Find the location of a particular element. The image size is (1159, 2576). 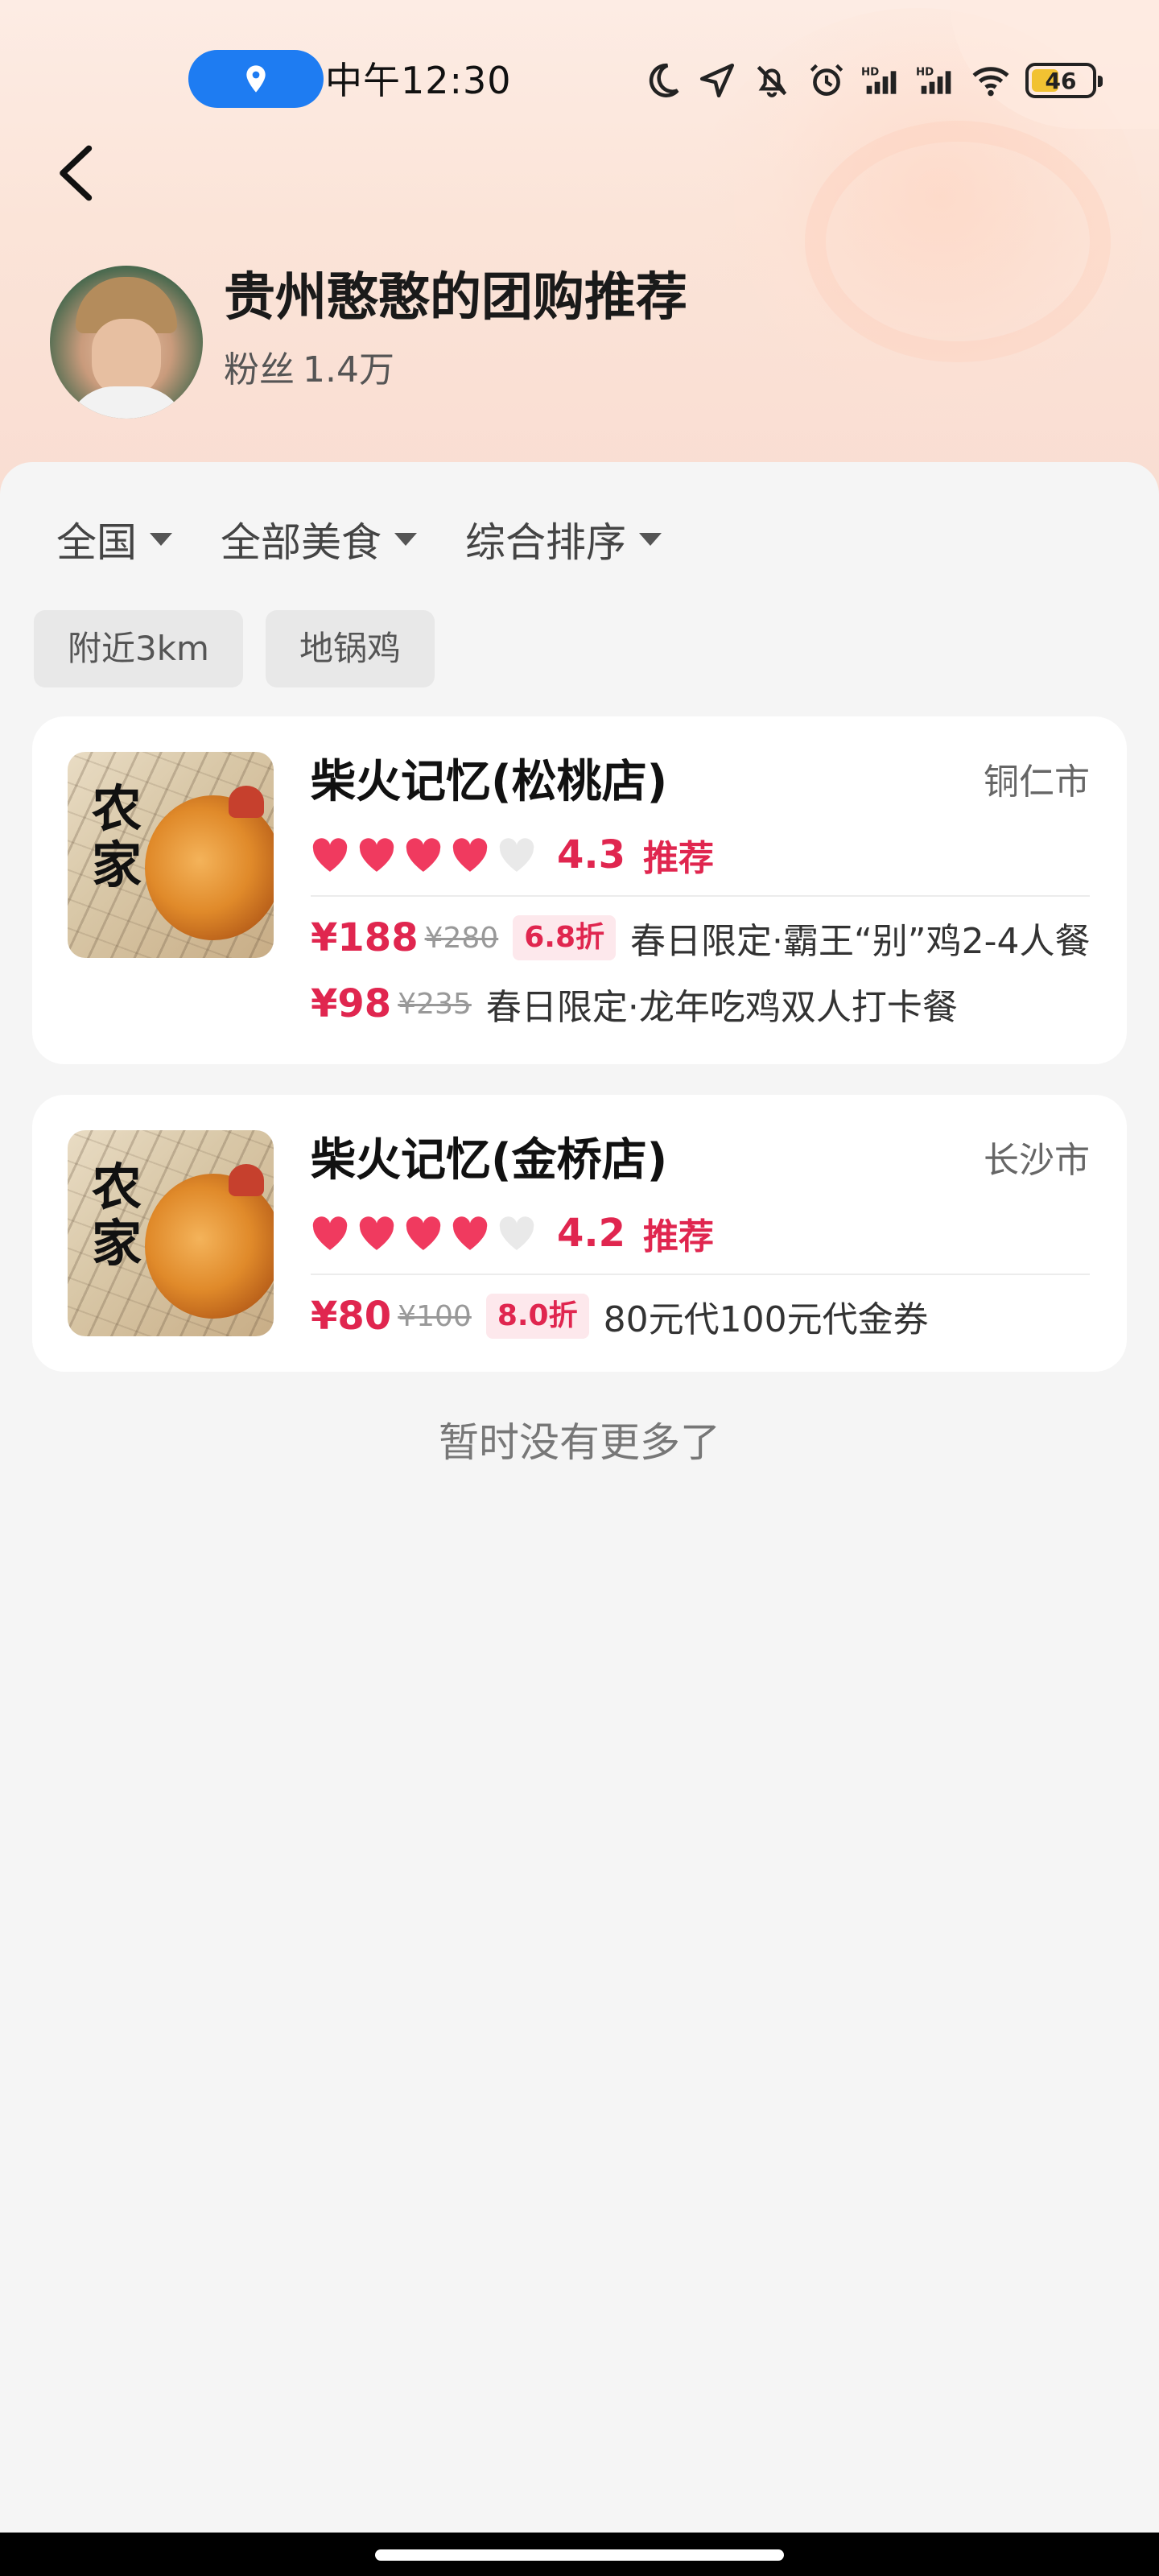

status-bar: 中午12:30 HD HD 46 is located at coordinates (579, 80).